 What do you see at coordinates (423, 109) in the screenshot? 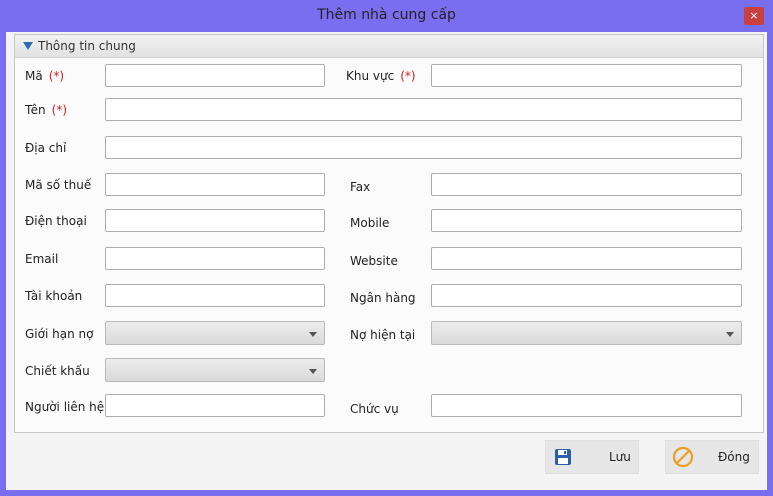
I see `ten-input` at bounding box center [423, 109].